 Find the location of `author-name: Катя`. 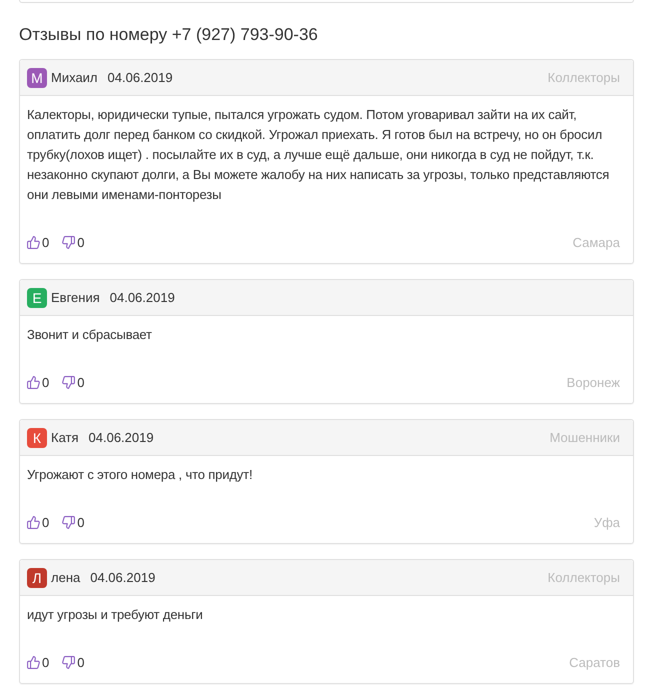

author-name: Катя is located at coordinates (65, 437).